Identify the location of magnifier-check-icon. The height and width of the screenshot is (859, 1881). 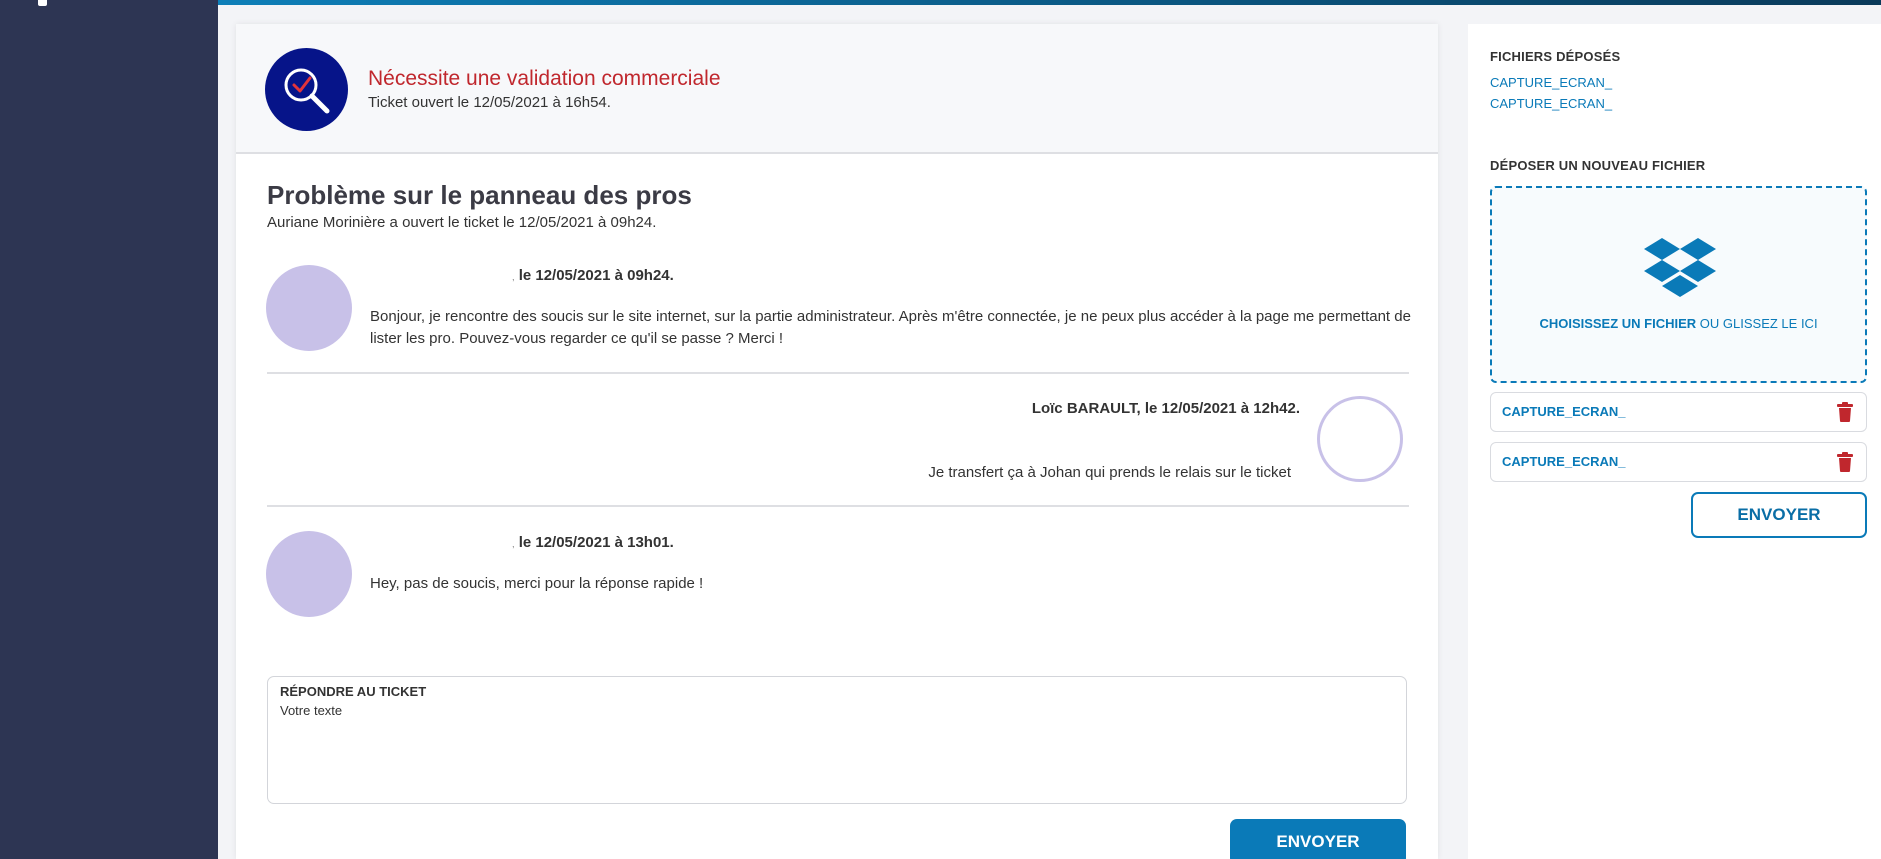
(306, 89).